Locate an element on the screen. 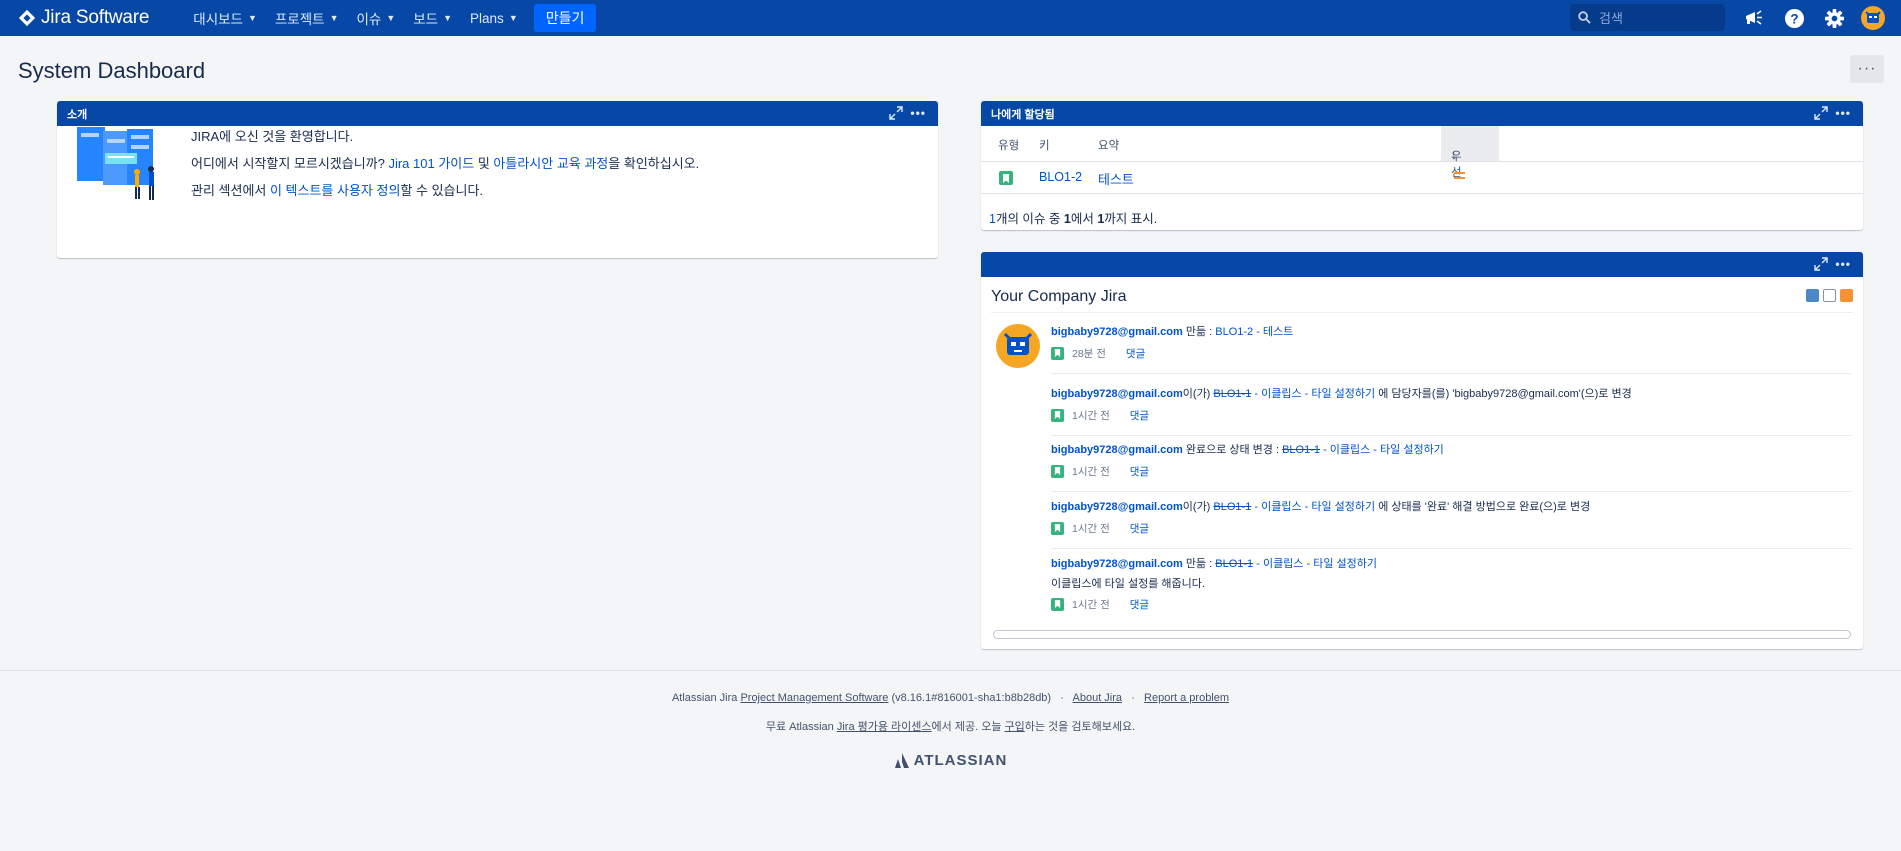 The width and height of the screenshot is (1901, 851). issue-link: BLO1-2 - 테스트 is located at coordinates (1254, 332).